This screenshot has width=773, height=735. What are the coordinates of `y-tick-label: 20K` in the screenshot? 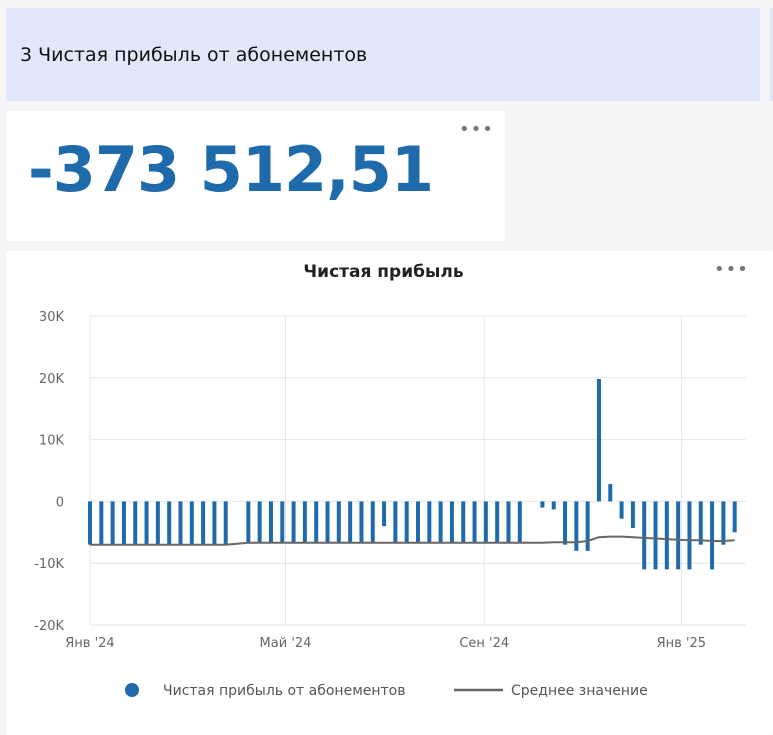 It's located at (52, 379).